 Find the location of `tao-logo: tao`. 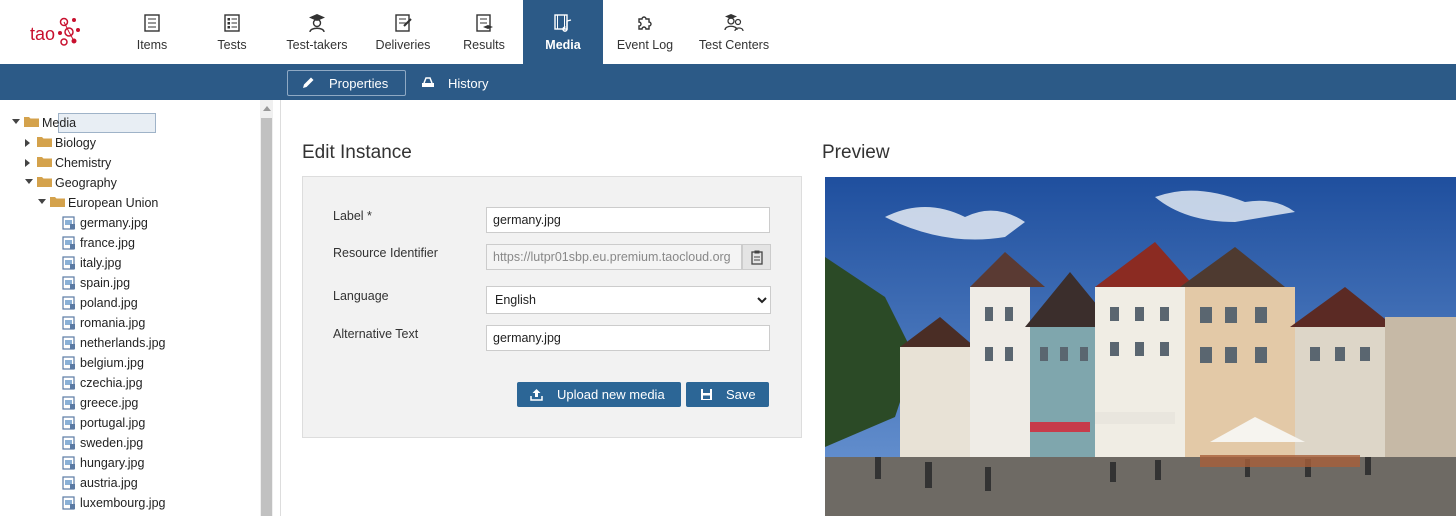

tao-logo: tao is located at coordinates (58, 32).